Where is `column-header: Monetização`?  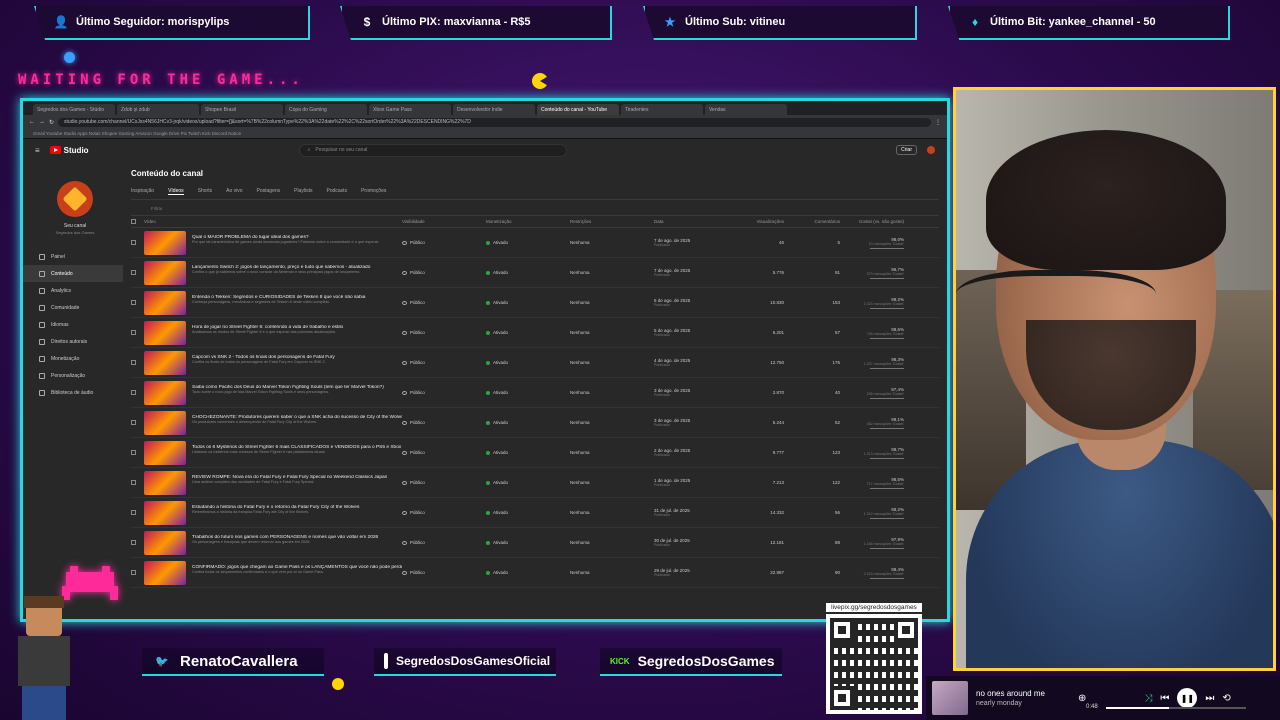 column-header: Monetização is located at coordinates (528, 221).